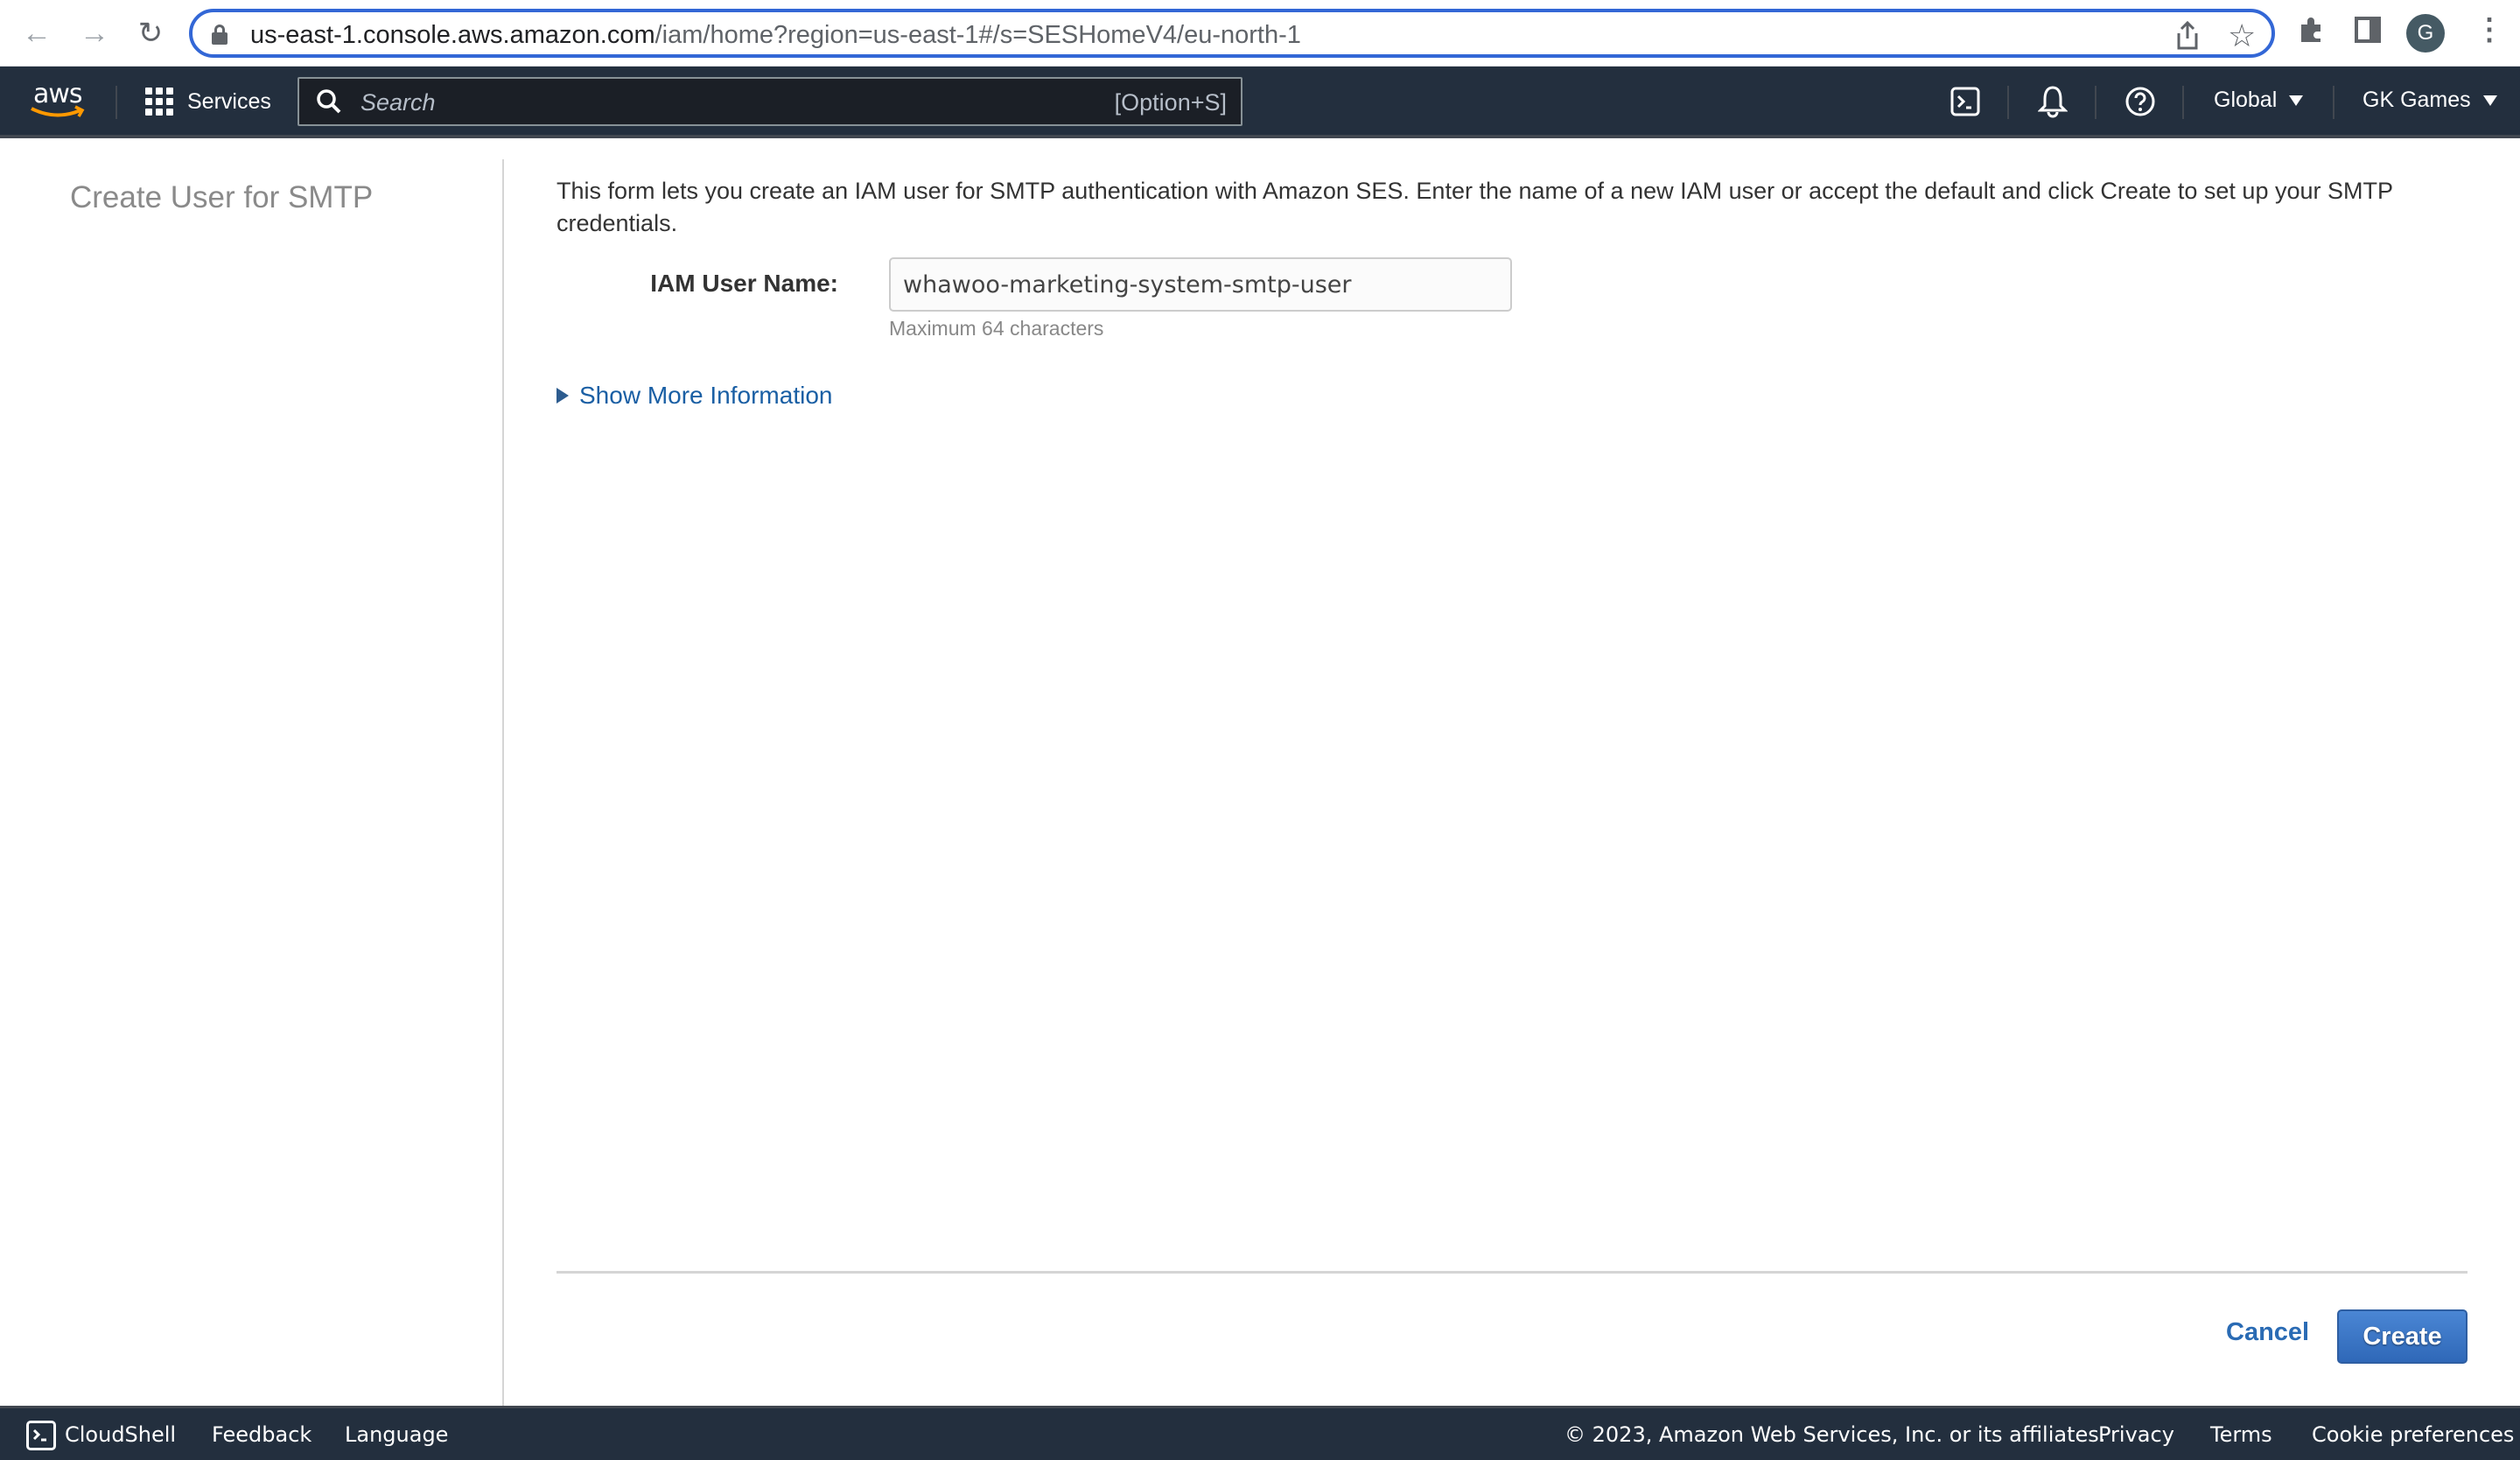 The width and height of the screenshot is (2520, 1460). I want to click on back-icon: ←, so click(36, 34).